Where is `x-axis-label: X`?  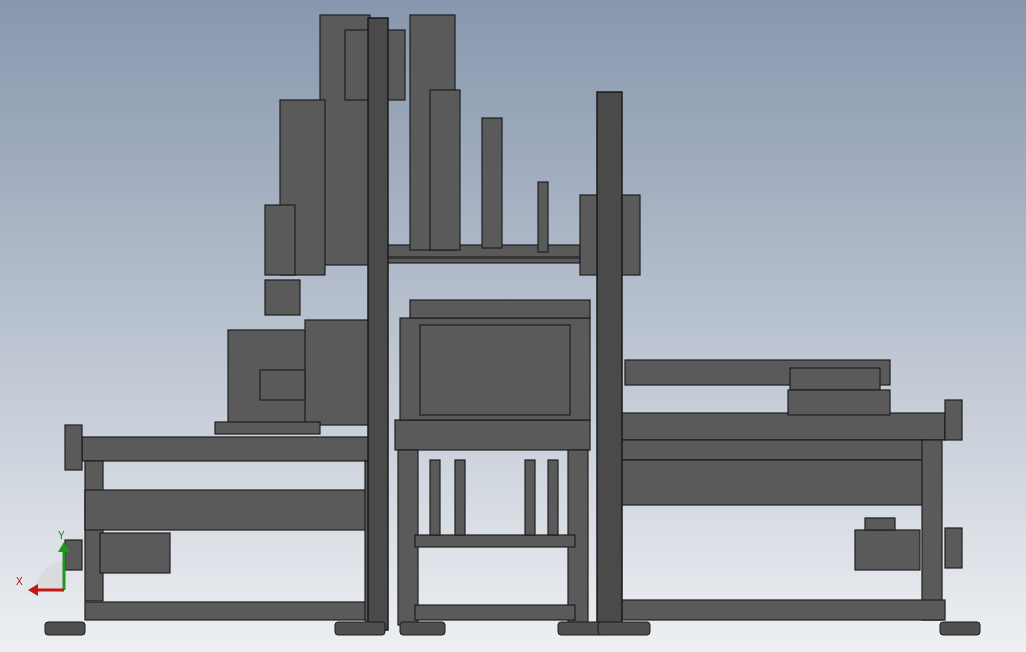 x-axis-label: X is located at coordinates (19, 582).